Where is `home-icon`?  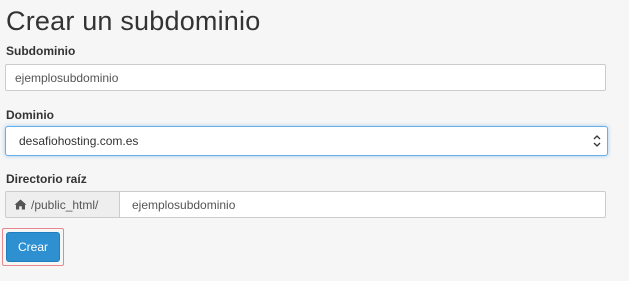 home-icon is located at coordinates (20, 204).